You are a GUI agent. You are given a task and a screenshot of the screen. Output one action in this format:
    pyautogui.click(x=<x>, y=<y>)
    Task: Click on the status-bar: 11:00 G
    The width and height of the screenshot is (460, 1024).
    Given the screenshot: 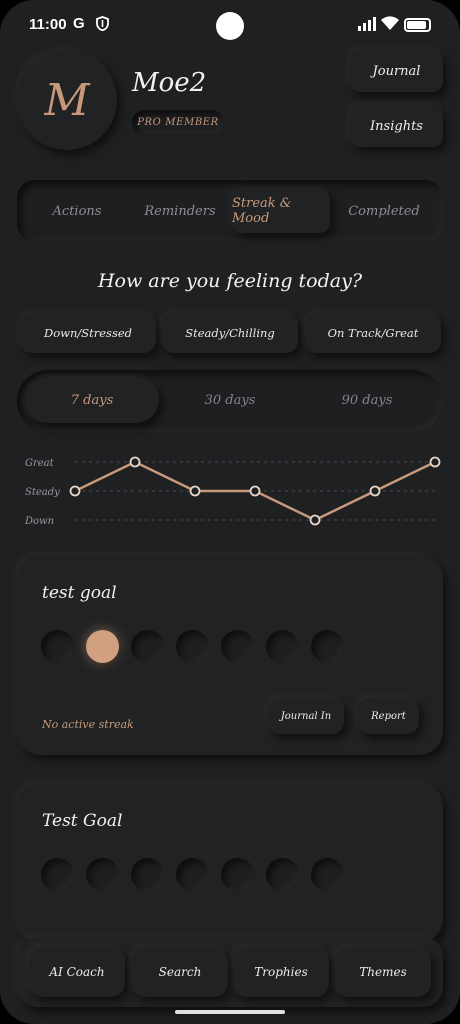 What is the action you would take?
    pyautogui.click(x=230, y=25)
    